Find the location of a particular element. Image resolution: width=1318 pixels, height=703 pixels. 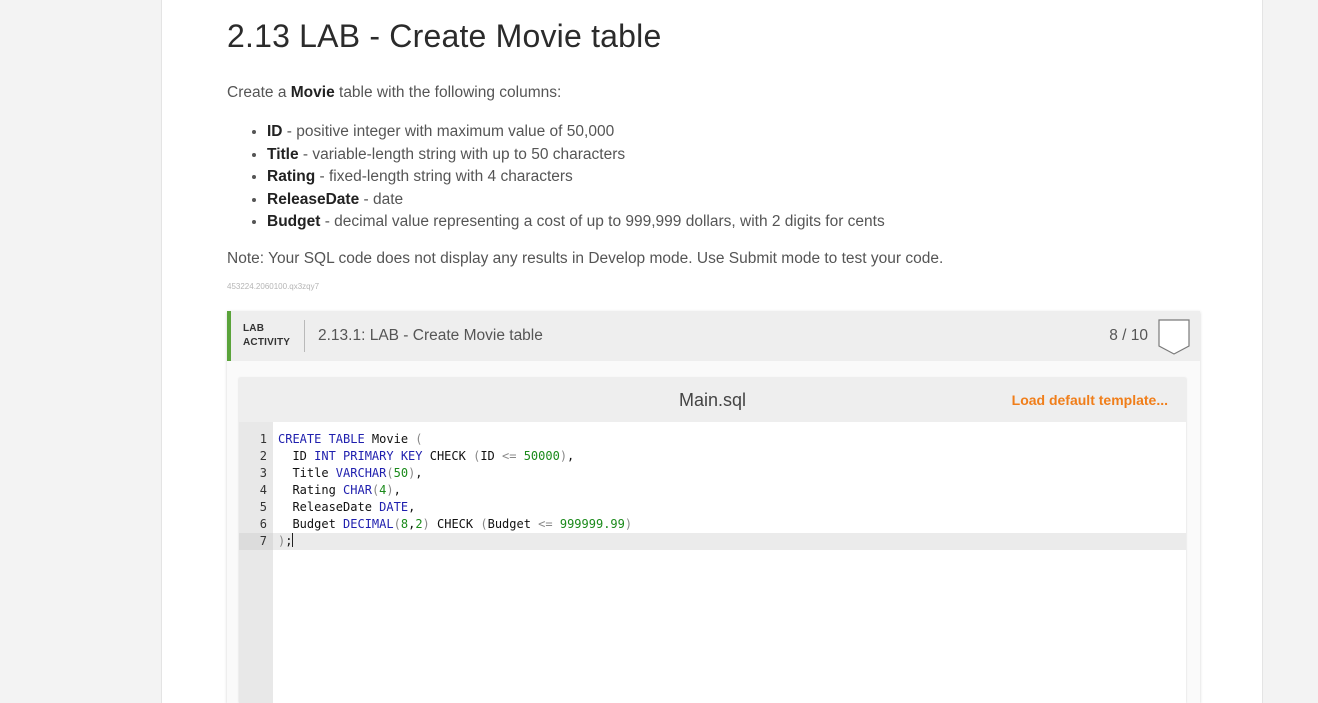

code-line: 1 CREATE TABLE Movie ( is located at coordinates (712, 439).